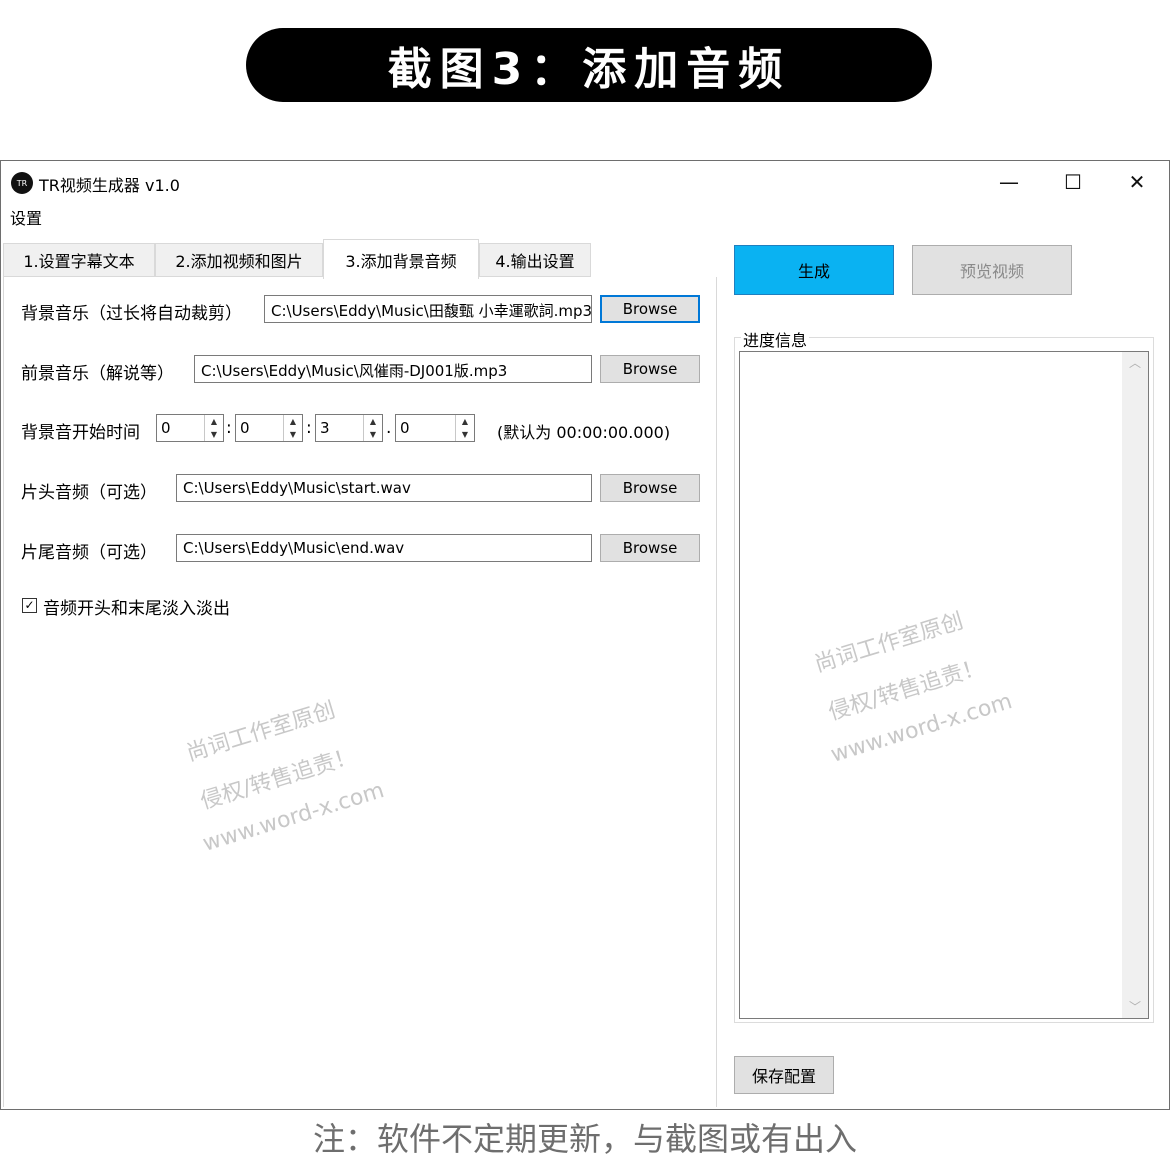  Describe the element at coordinates (349, 428) in the screenshot. I see `start-seconds-spinner: 3 ▲ ▼` at that location.